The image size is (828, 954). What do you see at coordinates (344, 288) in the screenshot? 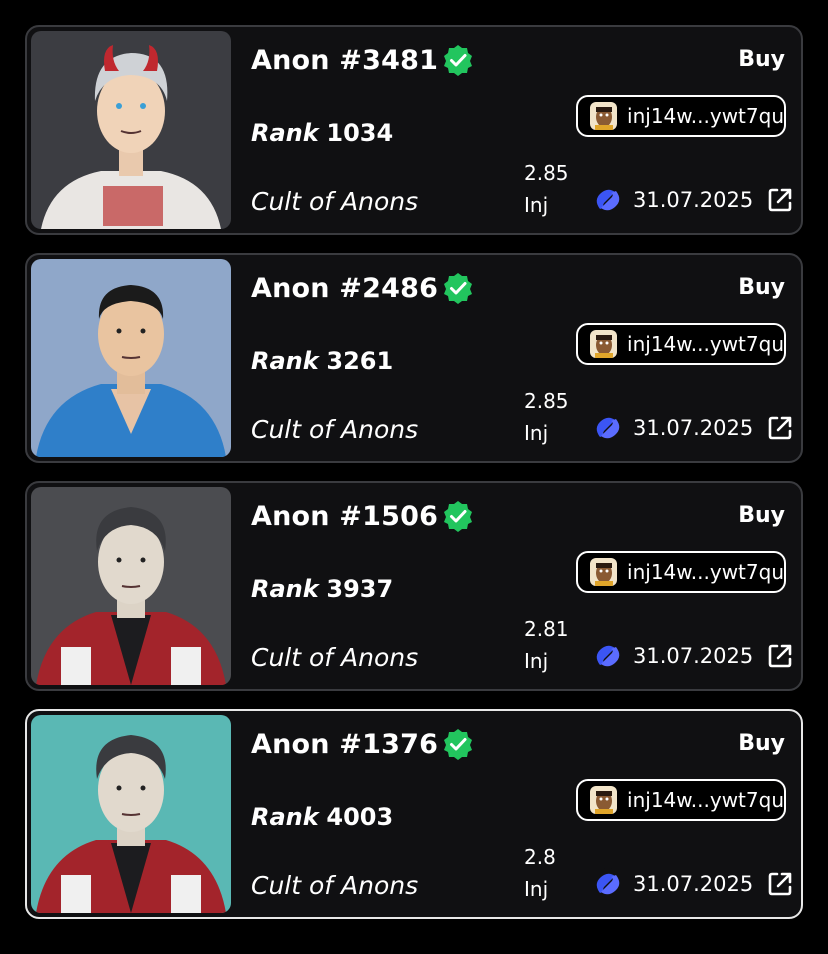
I see `nft-name: Anon #2486` at bounding box center [344, 288].